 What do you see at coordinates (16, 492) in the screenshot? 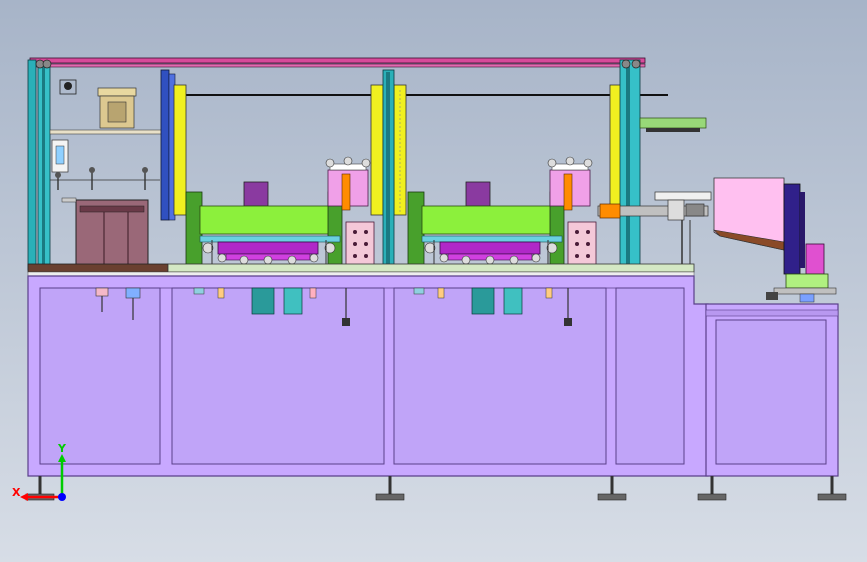
I see `axis-x-label: X` at bounding box center [16, 492].